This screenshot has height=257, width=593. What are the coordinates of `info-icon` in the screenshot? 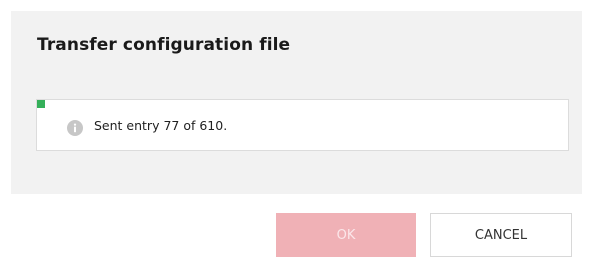 It's located at (75, 128).